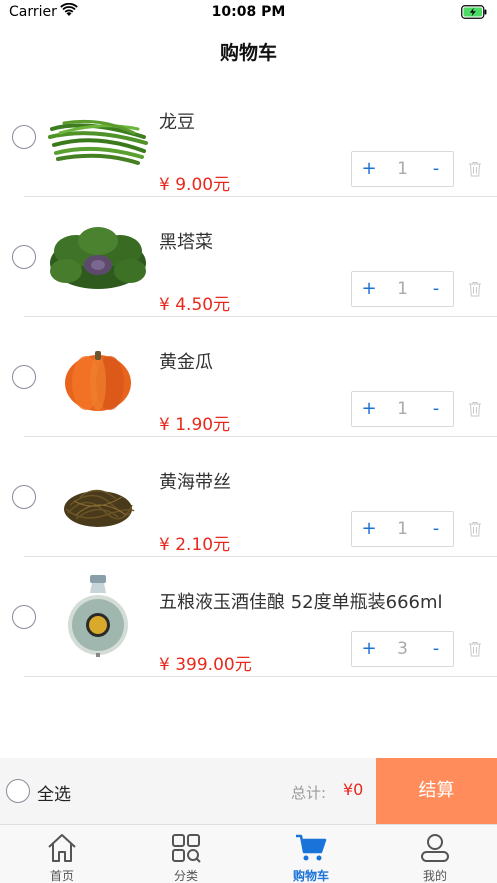  I want to click on checkout-bar: 全选 总计: ¥0 结算, so click(248, 791).